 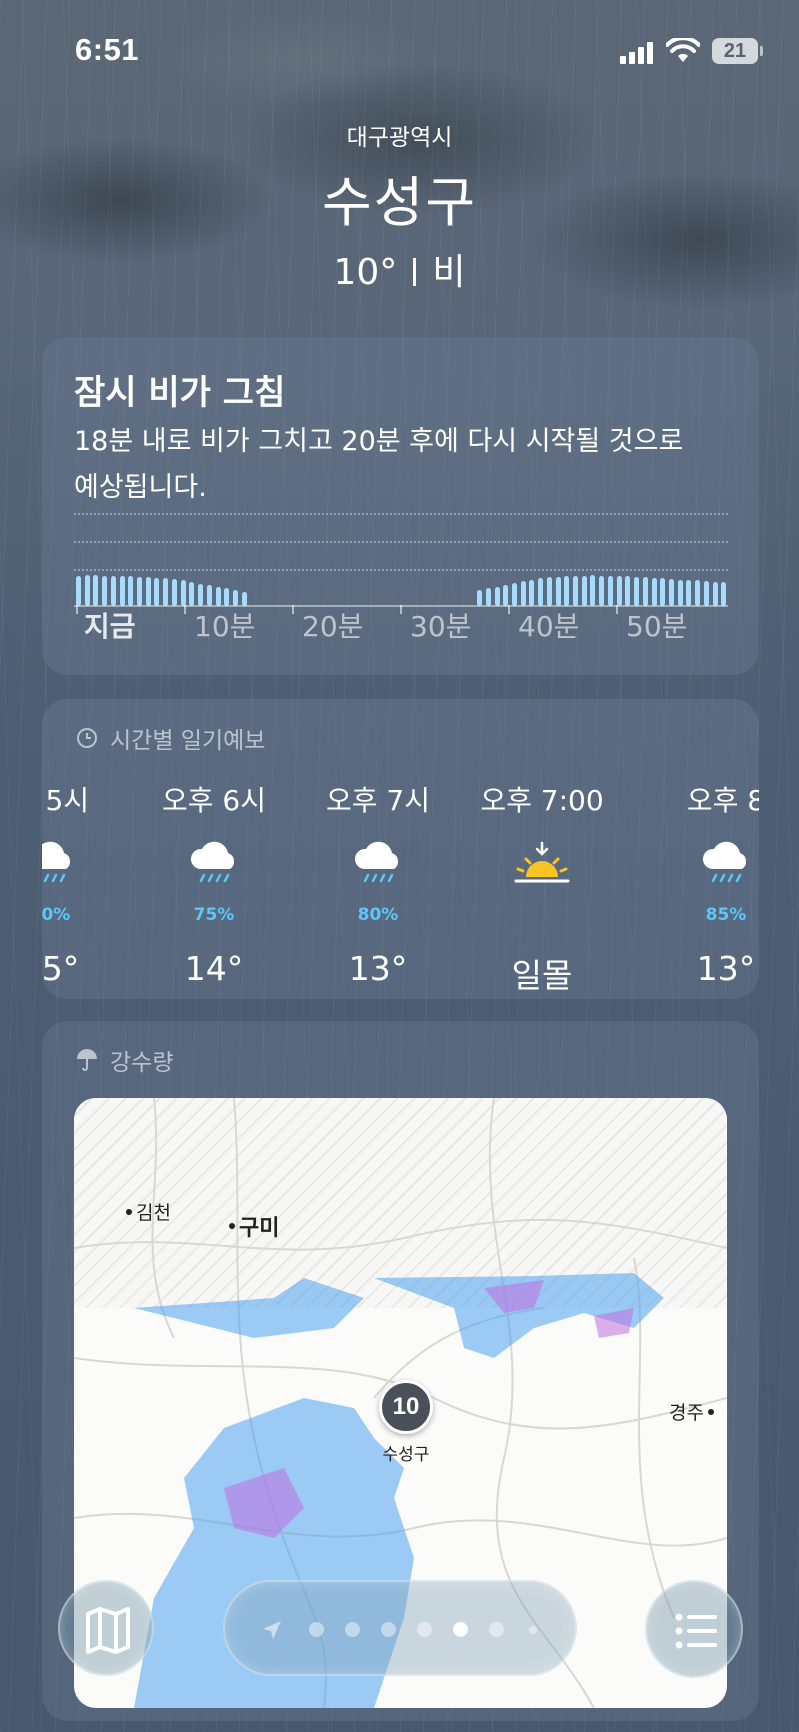 I want to click on hourly-header: 시간별 일기예보, so click(x=170, y=738).